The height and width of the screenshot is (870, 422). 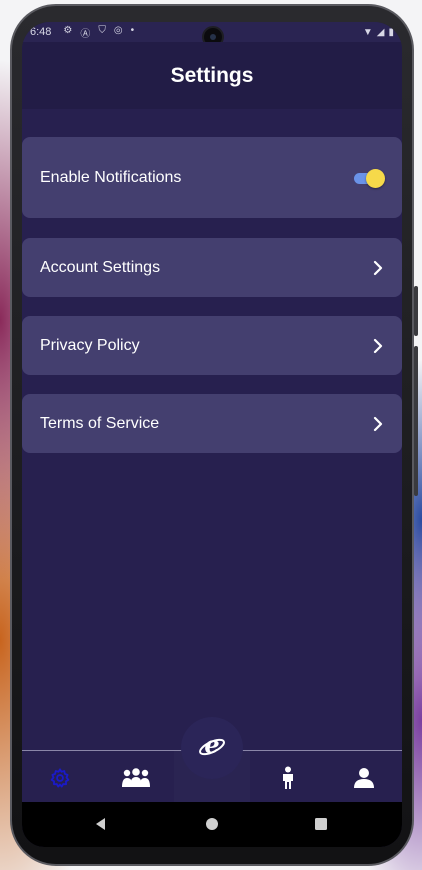 What do you see at coordinates (100, 267) in the screenshot?
I see `account-settings-label: Account Settings` at bounding box center [100, 267].